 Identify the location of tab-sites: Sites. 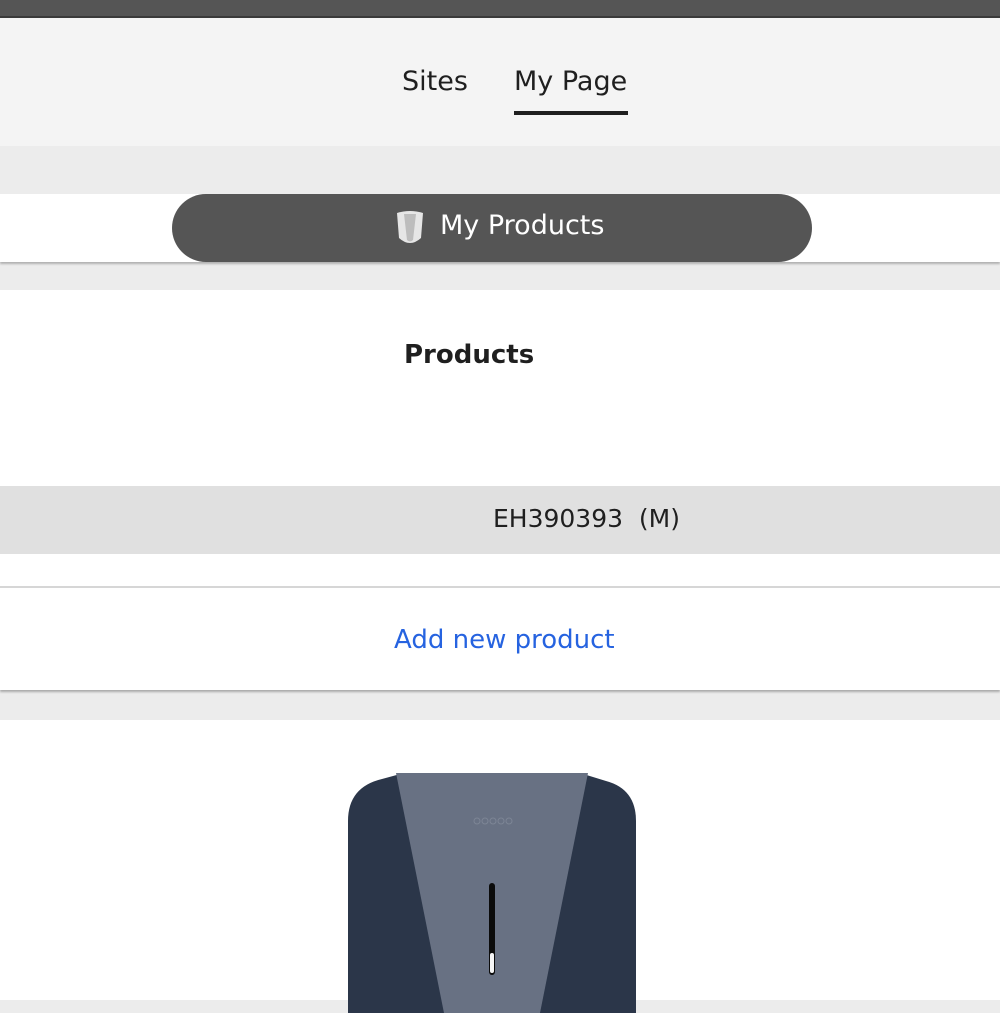
(435, 82).